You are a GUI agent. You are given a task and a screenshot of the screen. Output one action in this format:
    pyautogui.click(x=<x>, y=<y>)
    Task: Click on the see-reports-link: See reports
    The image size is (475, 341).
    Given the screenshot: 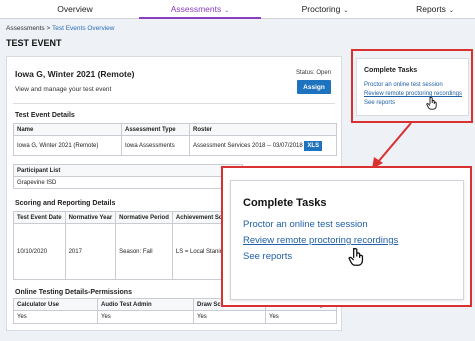 What is the action you would take?
    pyautogui.click(x=267, y=256)
    